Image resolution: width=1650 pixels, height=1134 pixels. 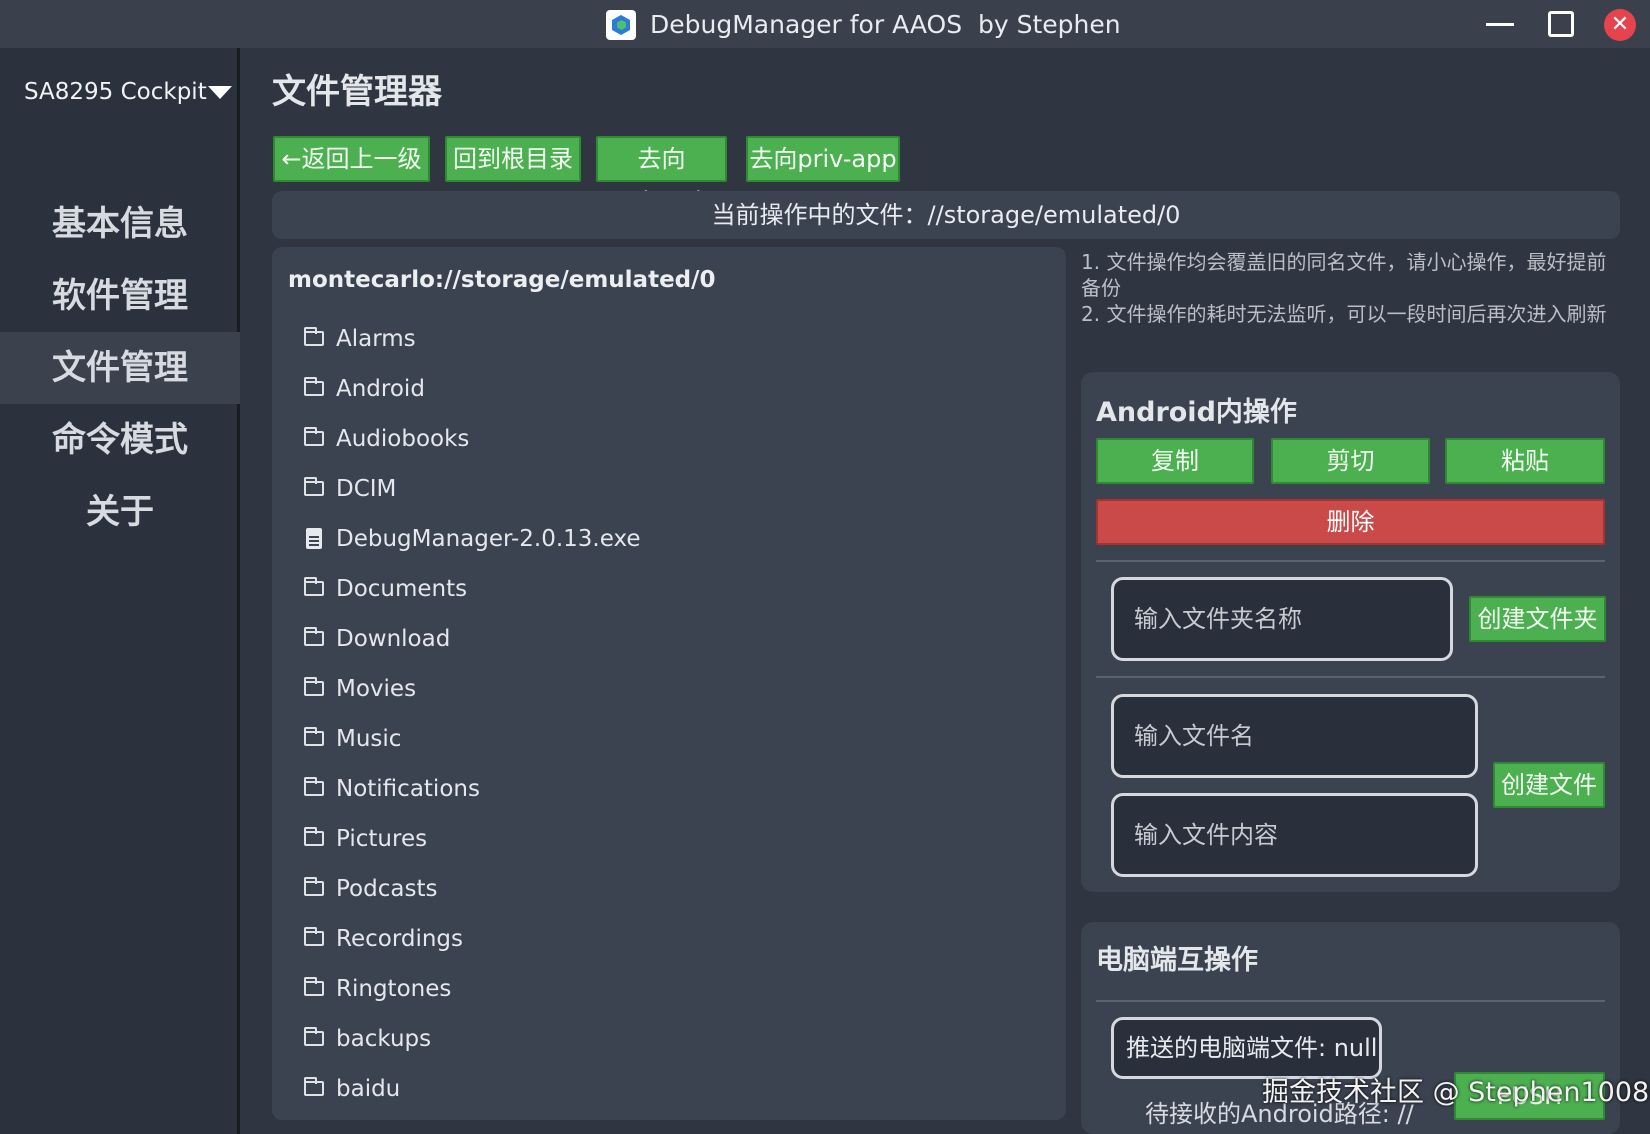 What do you see at coordinates (220, 92) in the screenshot?
I see `chevron-down-icon` at bounding box center [220, 92].